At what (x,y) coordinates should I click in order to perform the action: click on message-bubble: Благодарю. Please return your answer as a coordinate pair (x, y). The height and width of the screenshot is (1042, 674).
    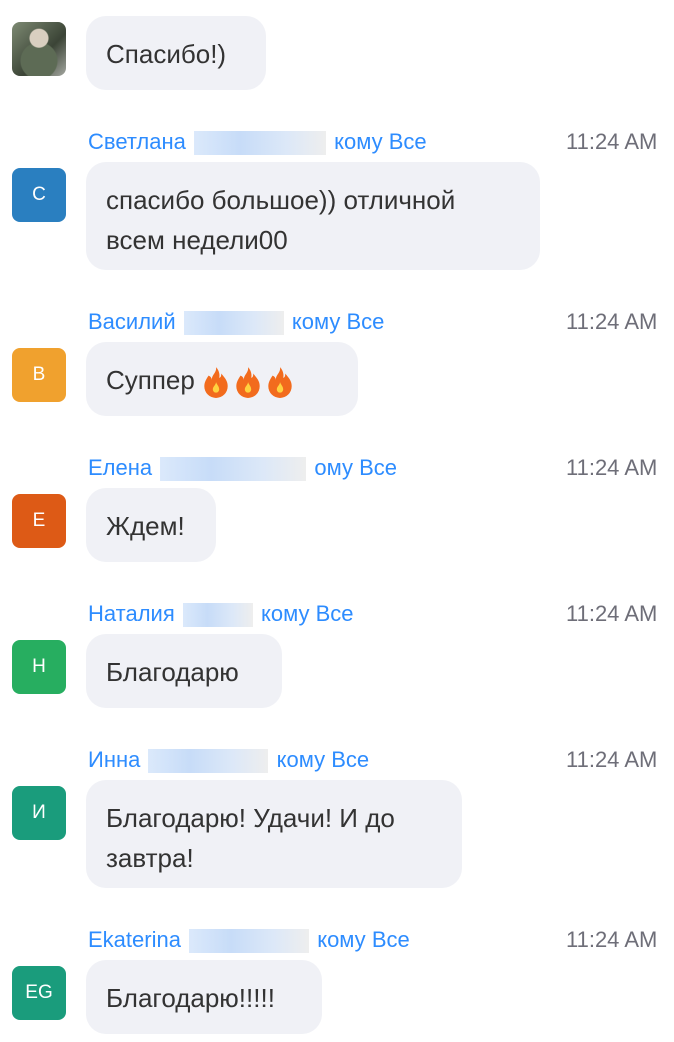
    Looking at the image, I should click on (184, 671).